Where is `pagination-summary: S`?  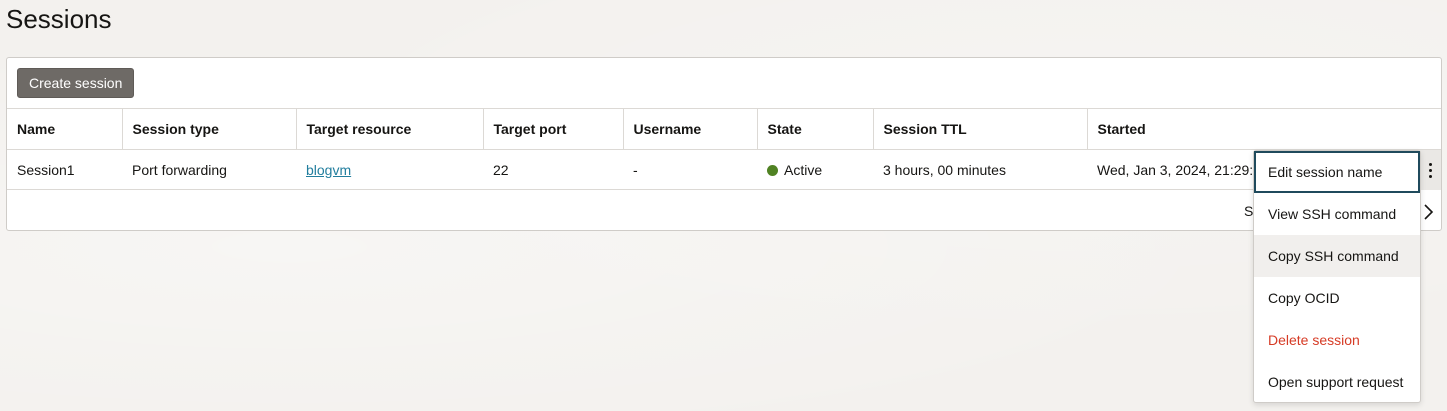 pagination-summary: S is located at coordinates (1249, 211).